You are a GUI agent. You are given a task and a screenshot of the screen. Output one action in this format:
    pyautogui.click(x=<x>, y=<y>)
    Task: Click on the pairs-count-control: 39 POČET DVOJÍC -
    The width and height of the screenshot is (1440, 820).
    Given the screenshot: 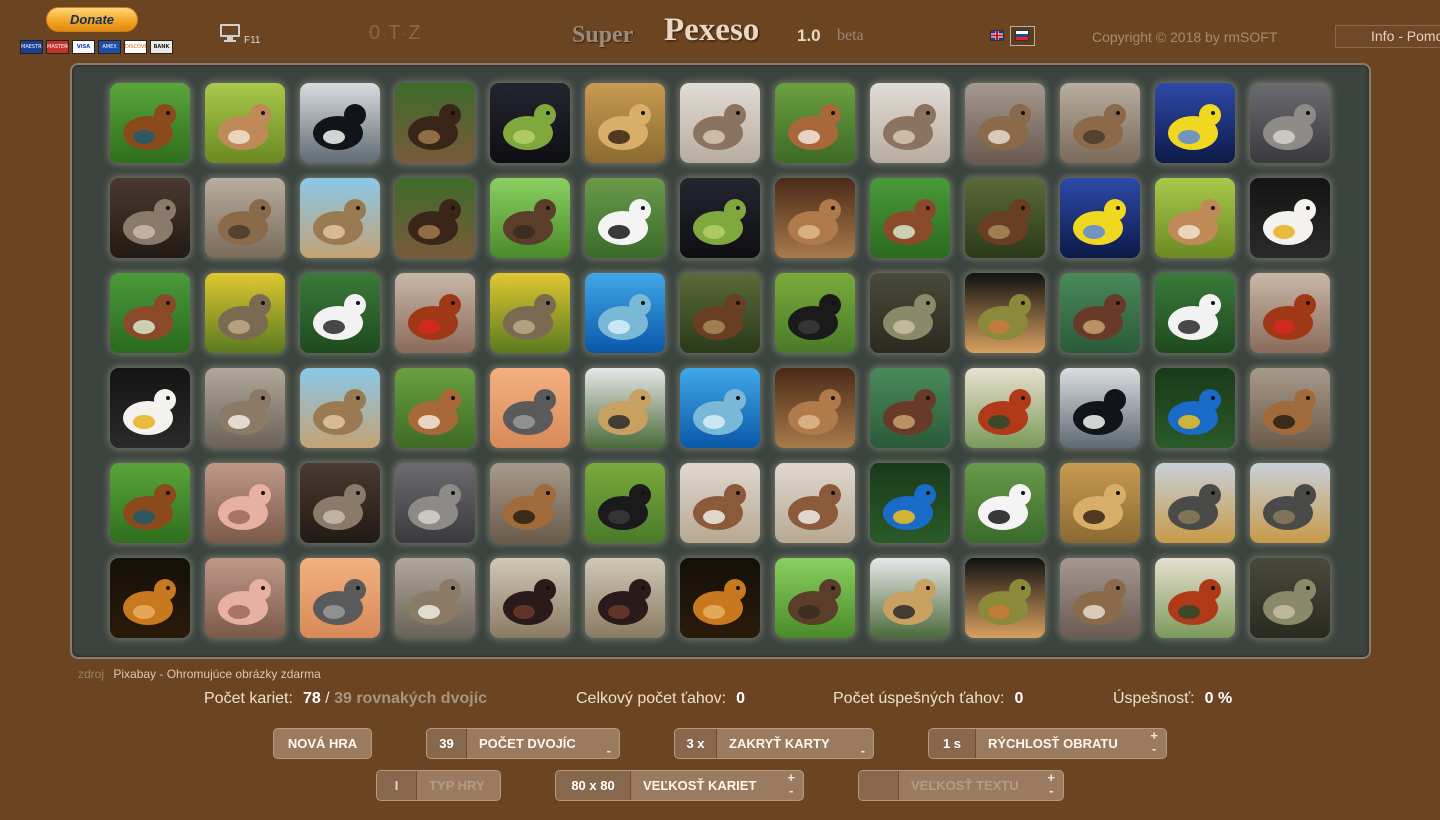 What is the action you would take?
    pyautogui.click(x=523, y=743)
    